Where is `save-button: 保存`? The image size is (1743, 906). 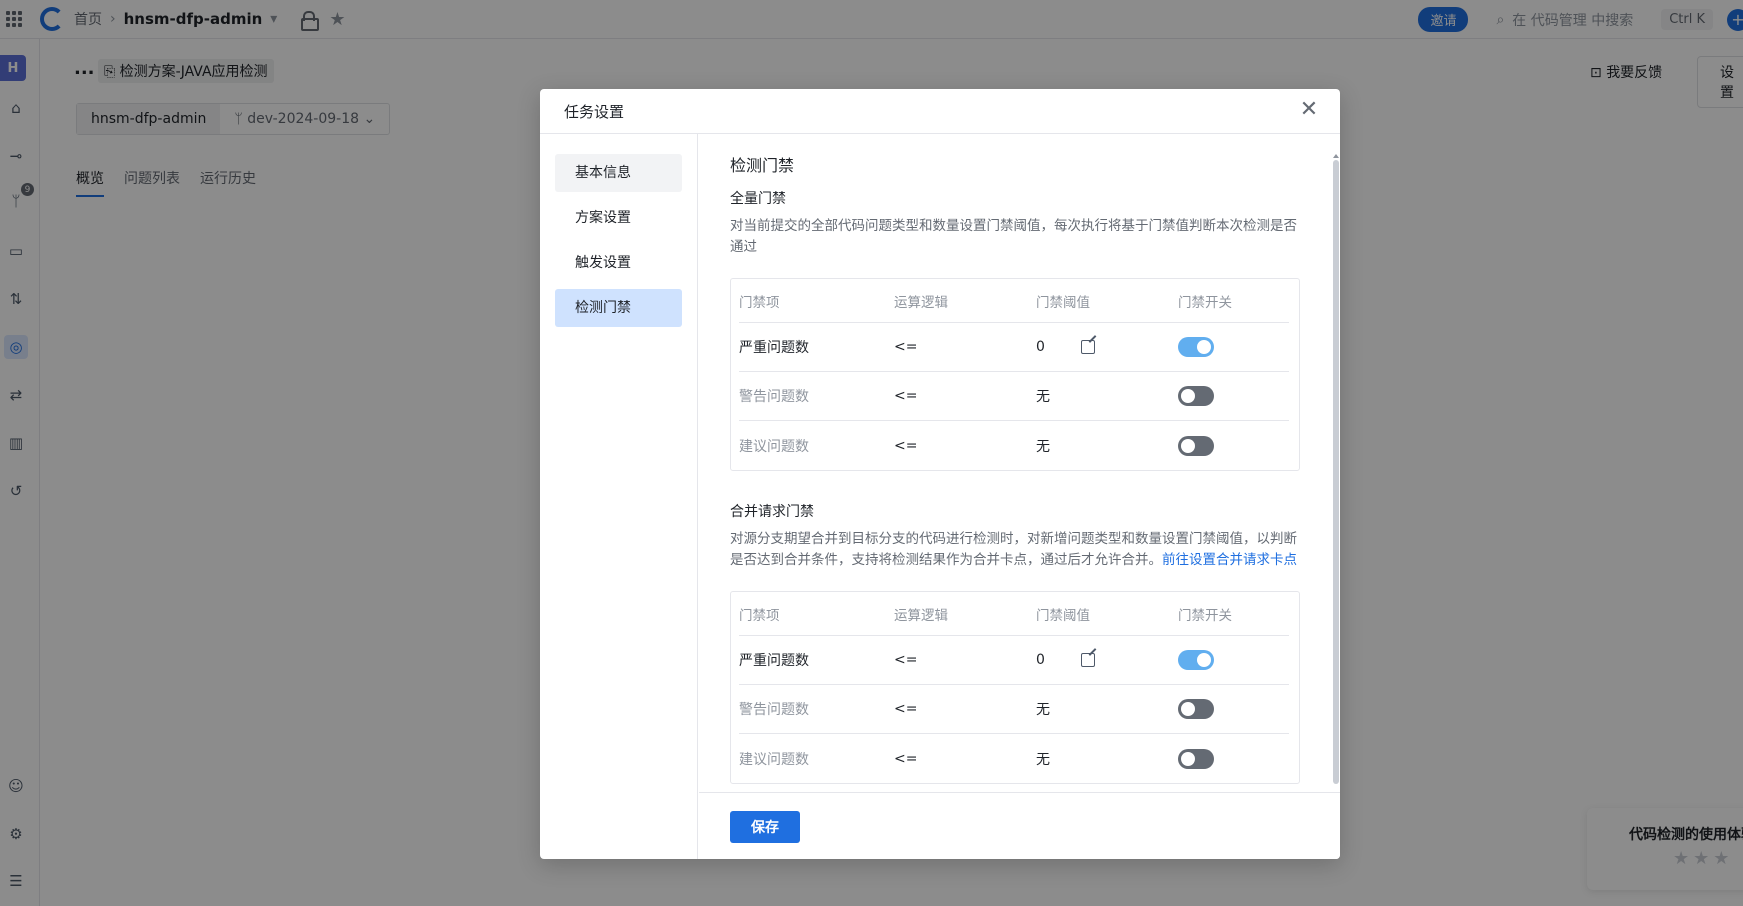
save-button: 保存 is located at coordinates (765, 827).